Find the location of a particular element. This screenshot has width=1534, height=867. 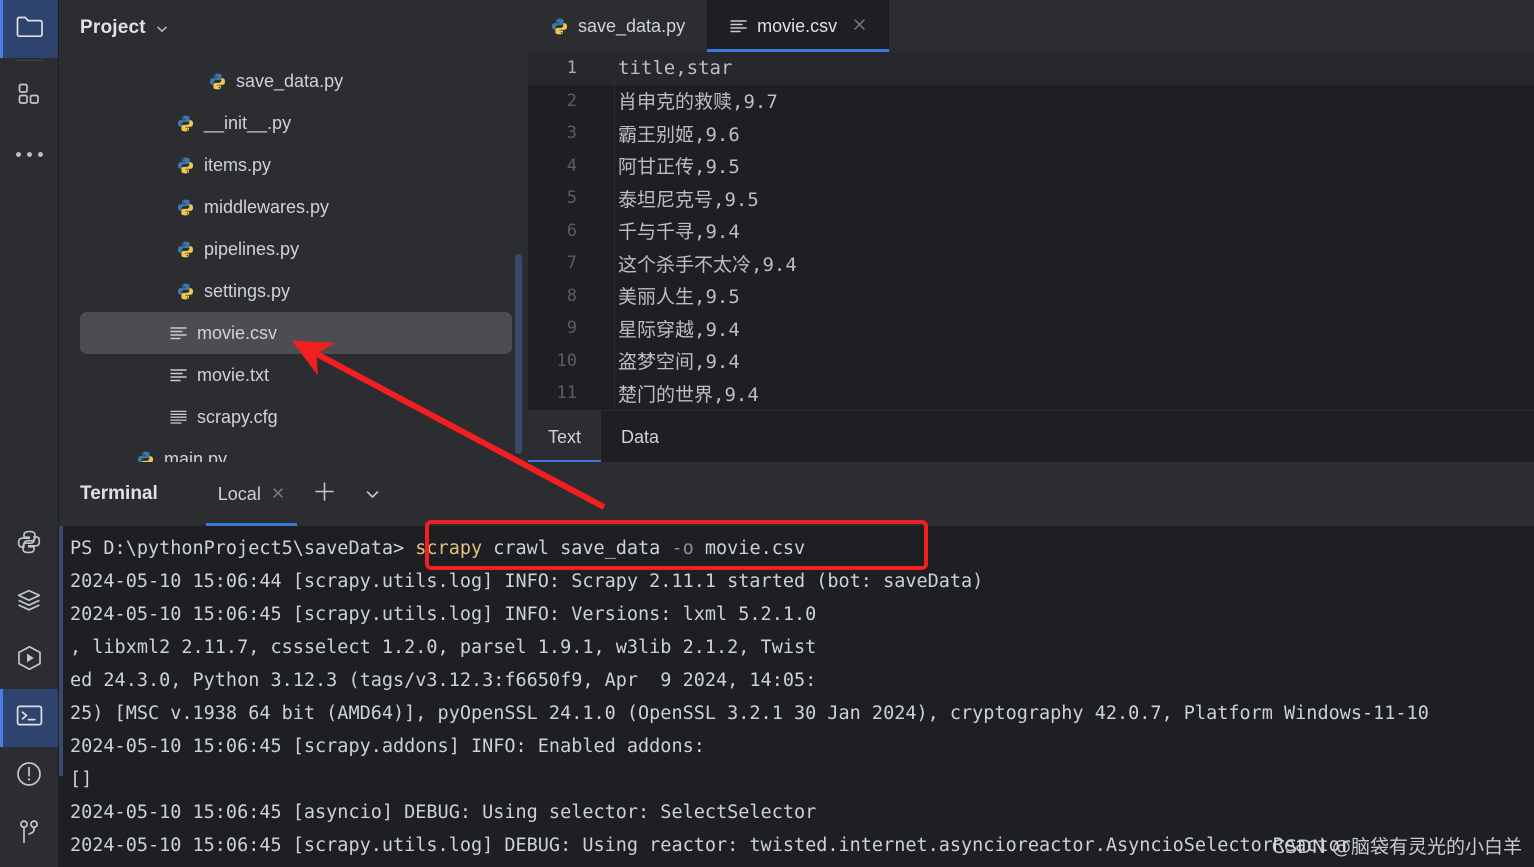

code-line: 9 星际穿越,9.4 is located at coordinates (1031, 328).